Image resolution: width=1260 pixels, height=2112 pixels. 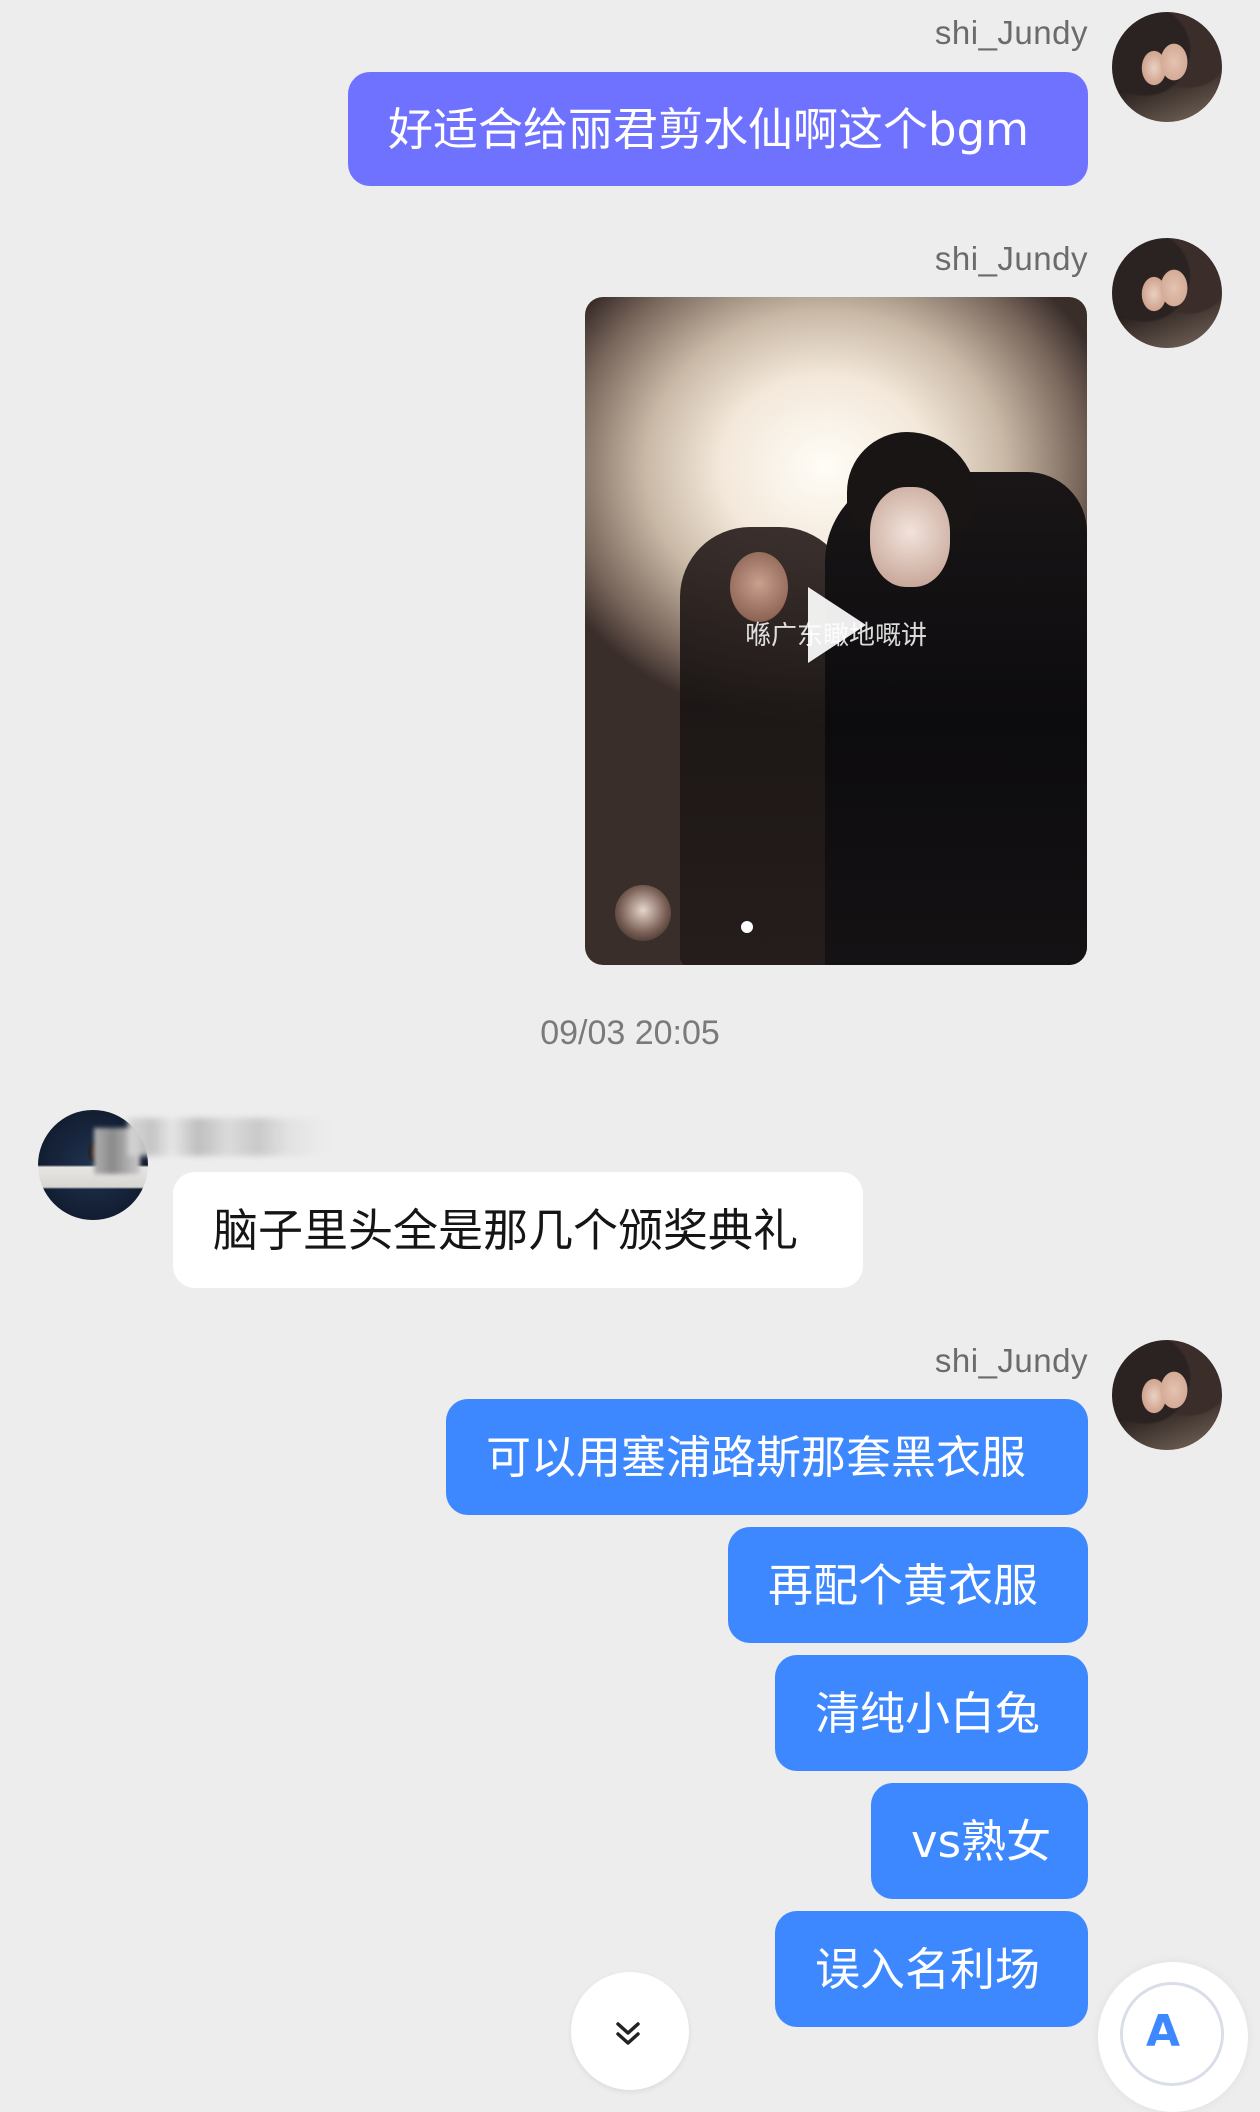 I want to click on message-bubble: 误入名利场, so click(x=931, y=1969).